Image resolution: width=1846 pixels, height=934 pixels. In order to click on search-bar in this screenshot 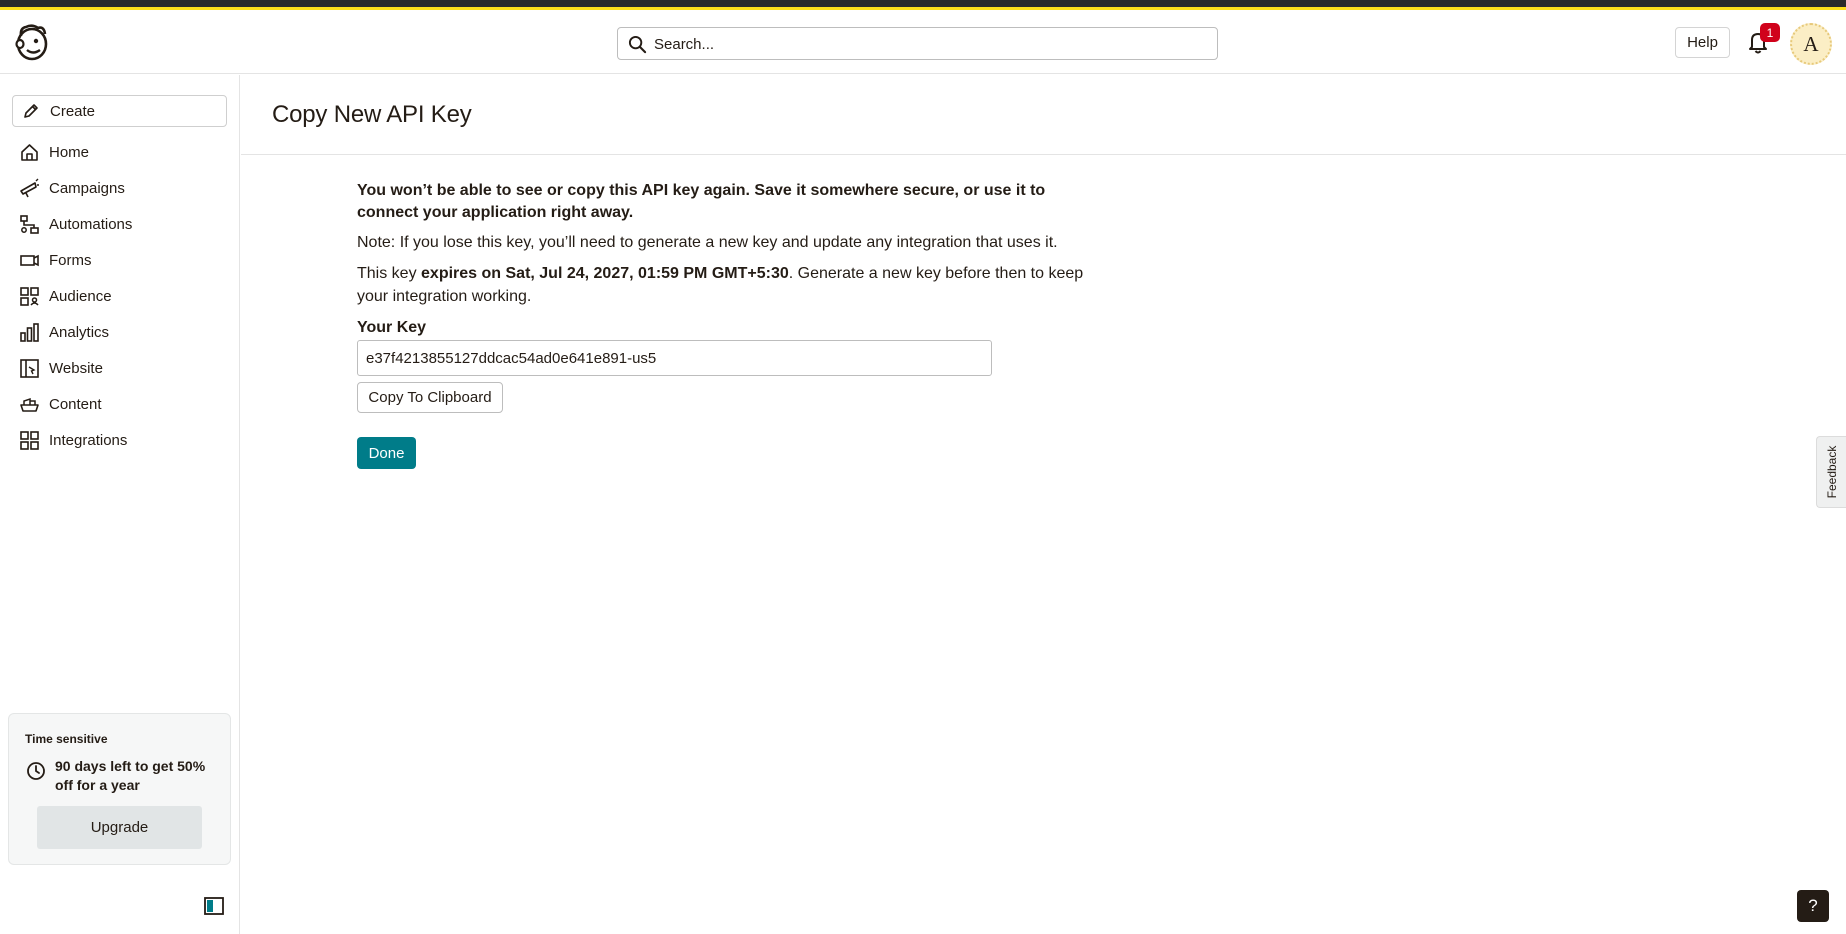, I will do `click(917, 43)`.